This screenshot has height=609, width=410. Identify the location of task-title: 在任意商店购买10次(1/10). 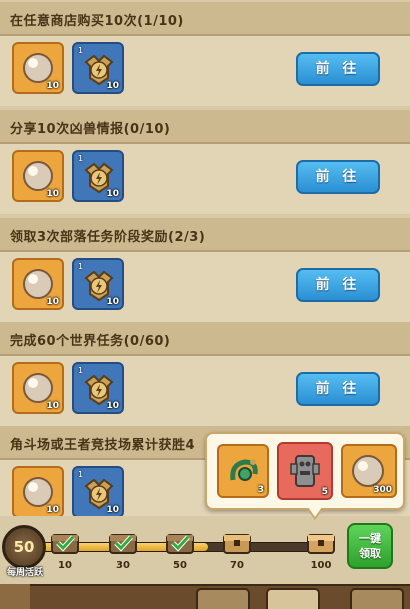
(97, 21).